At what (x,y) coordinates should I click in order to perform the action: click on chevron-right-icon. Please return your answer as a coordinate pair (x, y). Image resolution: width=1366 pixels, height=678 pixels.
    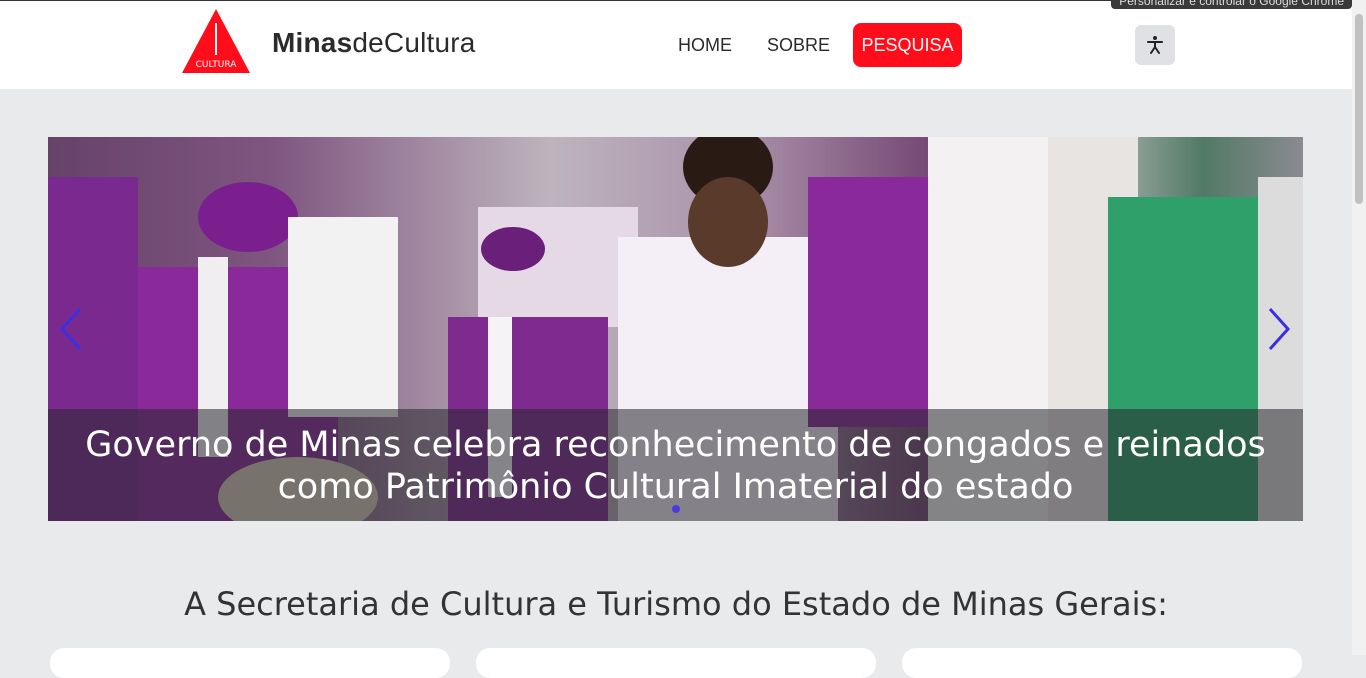
    Looking at the image, I should click on (1279, 329).